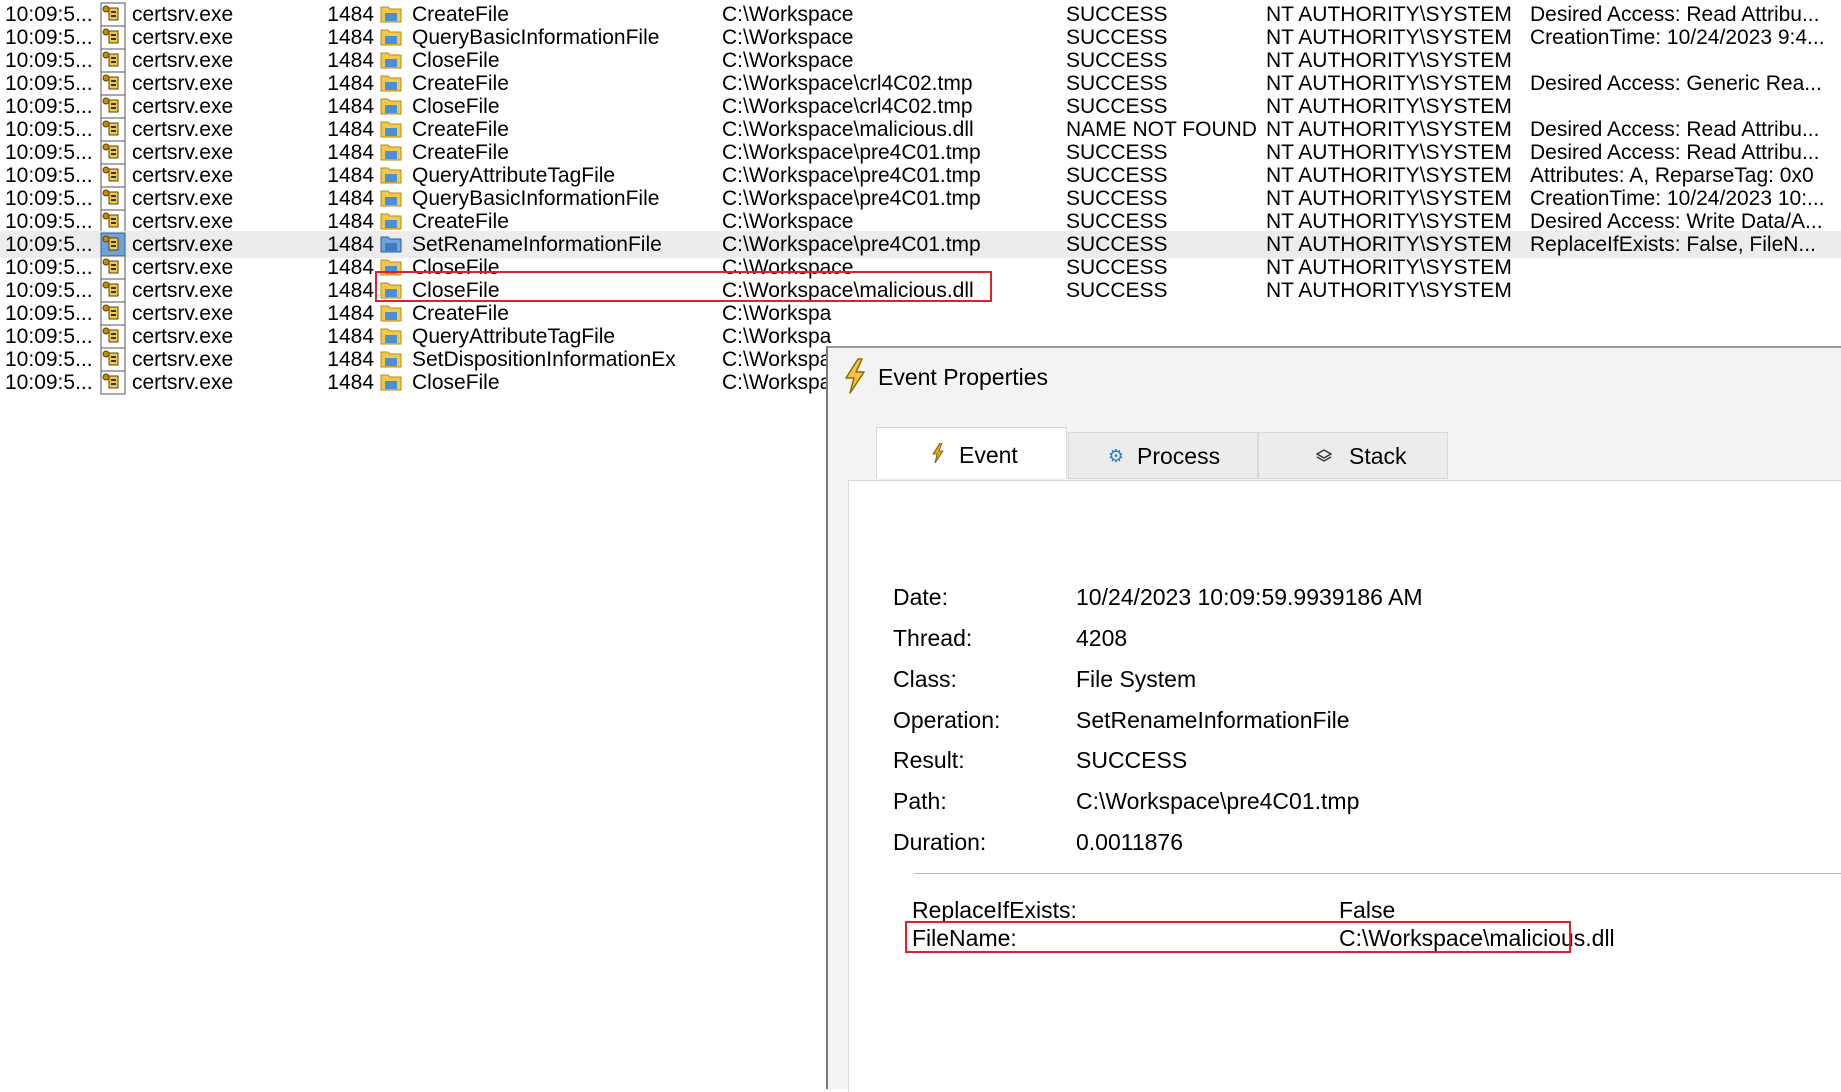 The width and height of the screenshot is (1841, 1092). I want to click on property-value: SUCCESS, so click(1132, 760).